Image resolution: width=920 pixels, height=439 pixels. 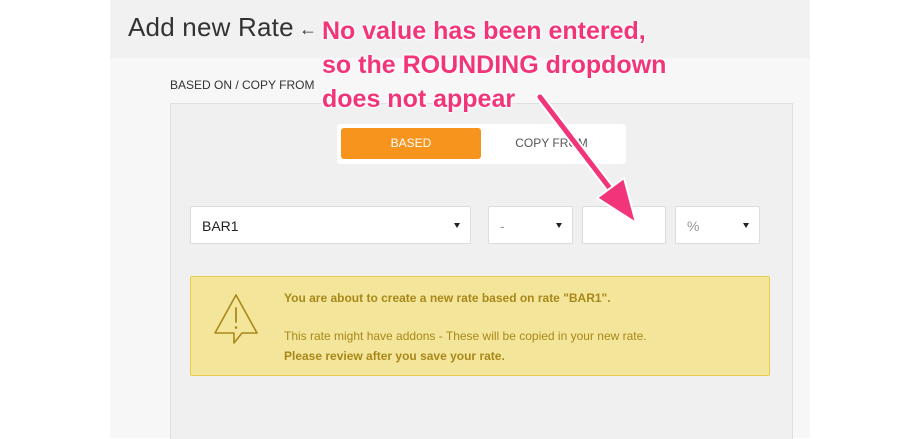 What do you see at coordinates (419, 99) in the screenshot?
I see `annotation-line: does not appear` at bounding box center [419, 99].